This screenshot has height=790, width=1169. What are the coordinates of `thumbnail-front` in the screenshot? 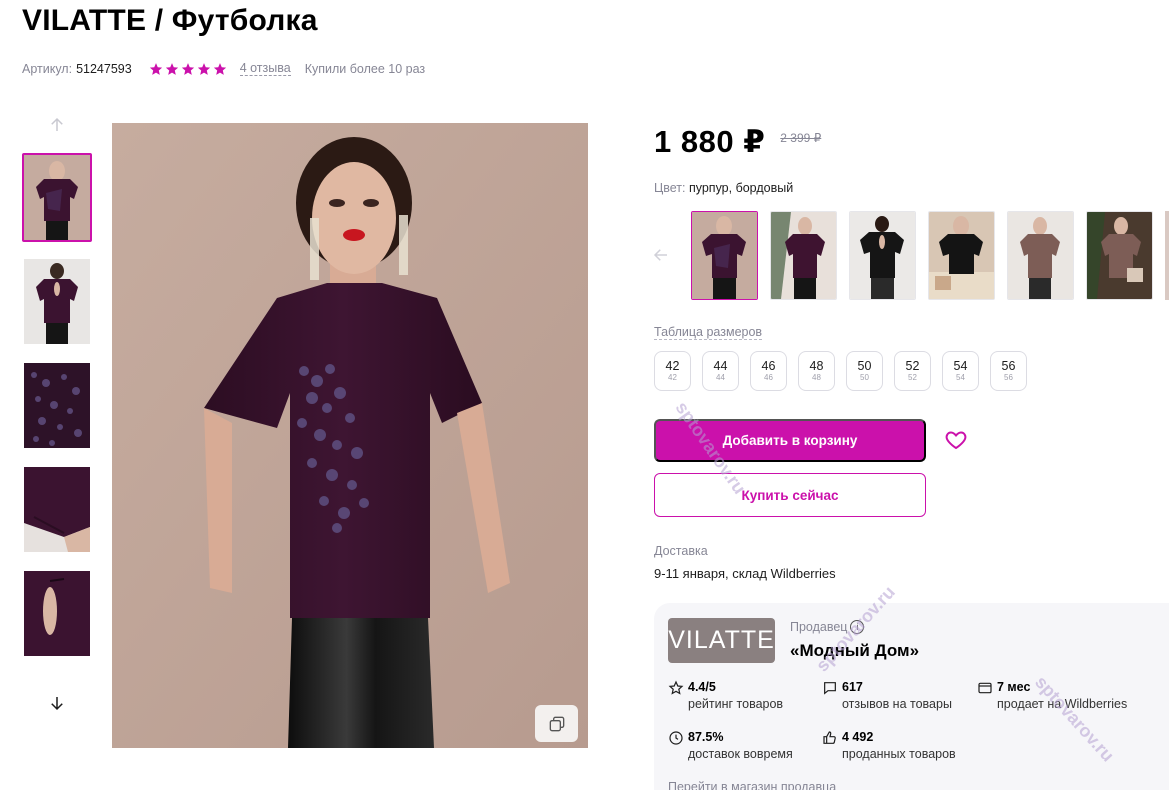 It's located at (57, 197).